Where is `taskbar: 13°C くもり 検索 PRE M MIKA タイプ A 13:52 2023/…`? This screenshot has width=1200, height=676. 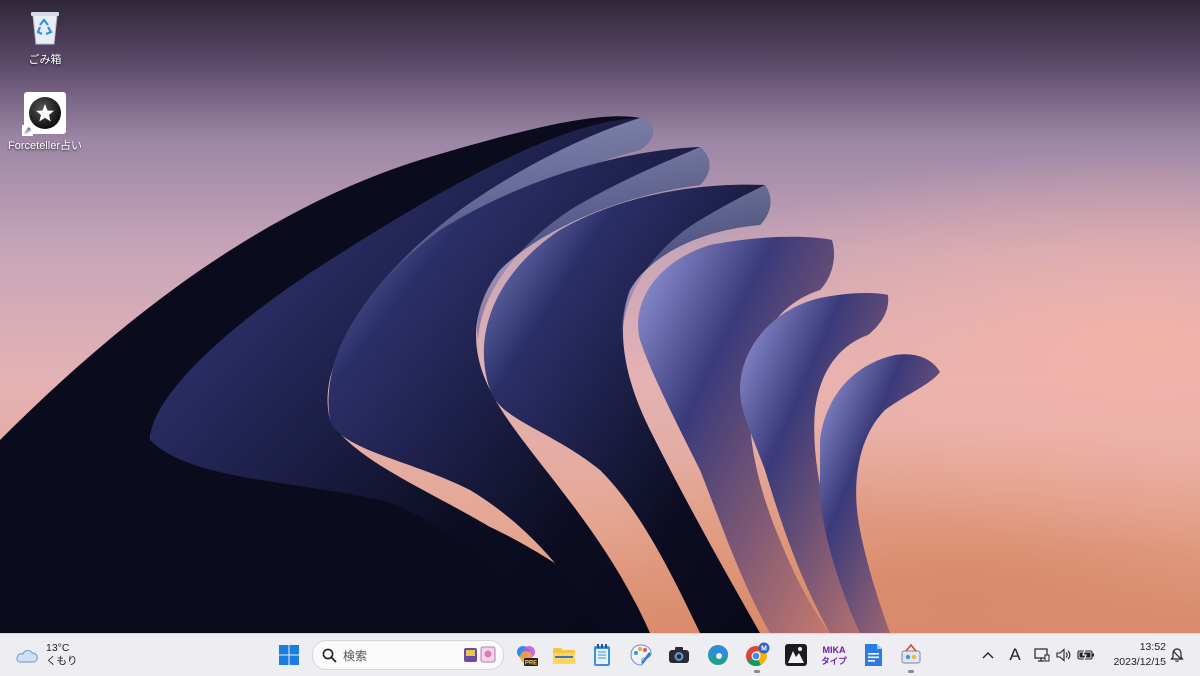
taskbar: 13°C くもり 検索 PRE M MIKA タイプ A 13:52 2023/… is located at coordinates (600, 654).